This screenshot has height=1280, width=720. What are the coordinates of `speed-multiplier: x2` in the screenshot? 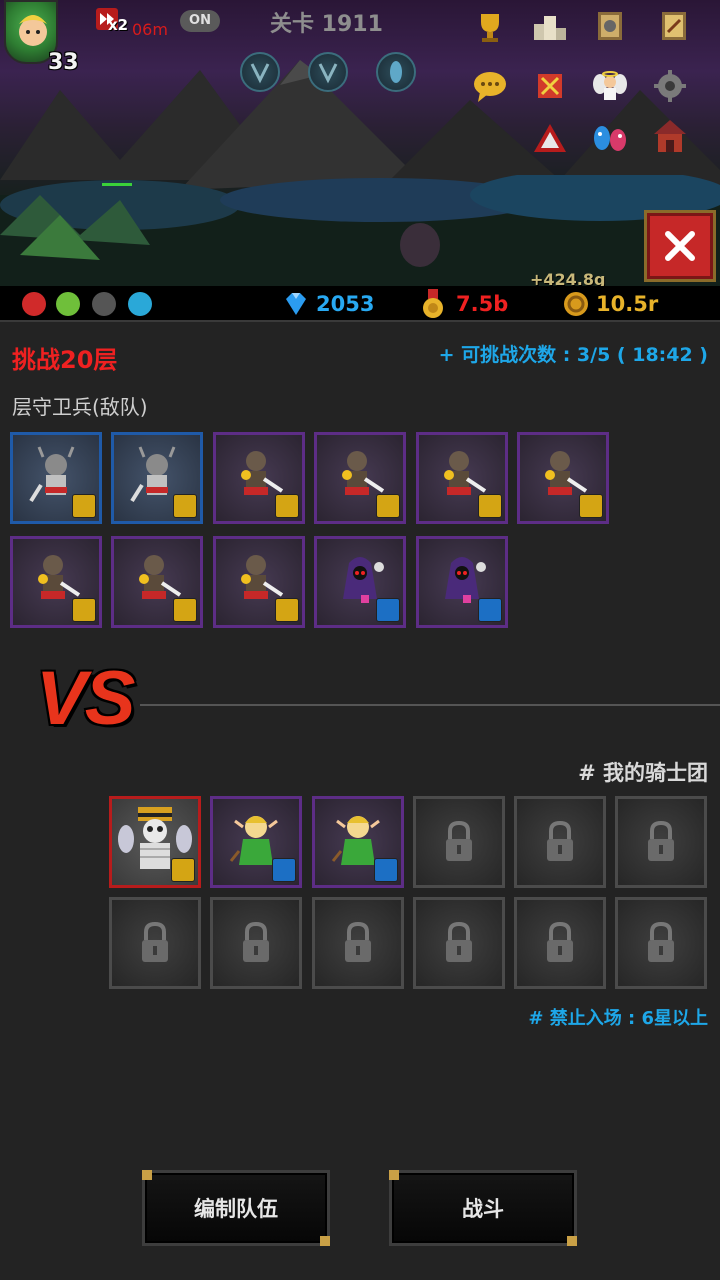 It's located at (118, 25).